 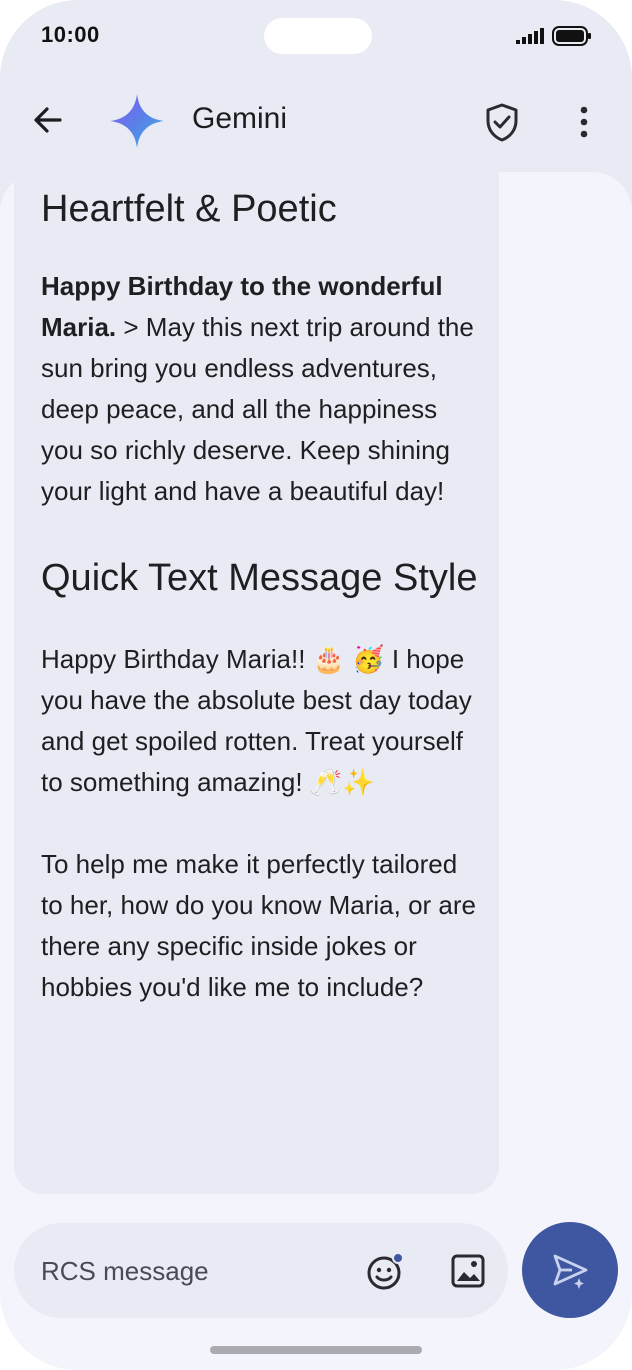 I want to click on status-bar: 10:00, so click(x=316, y=36).